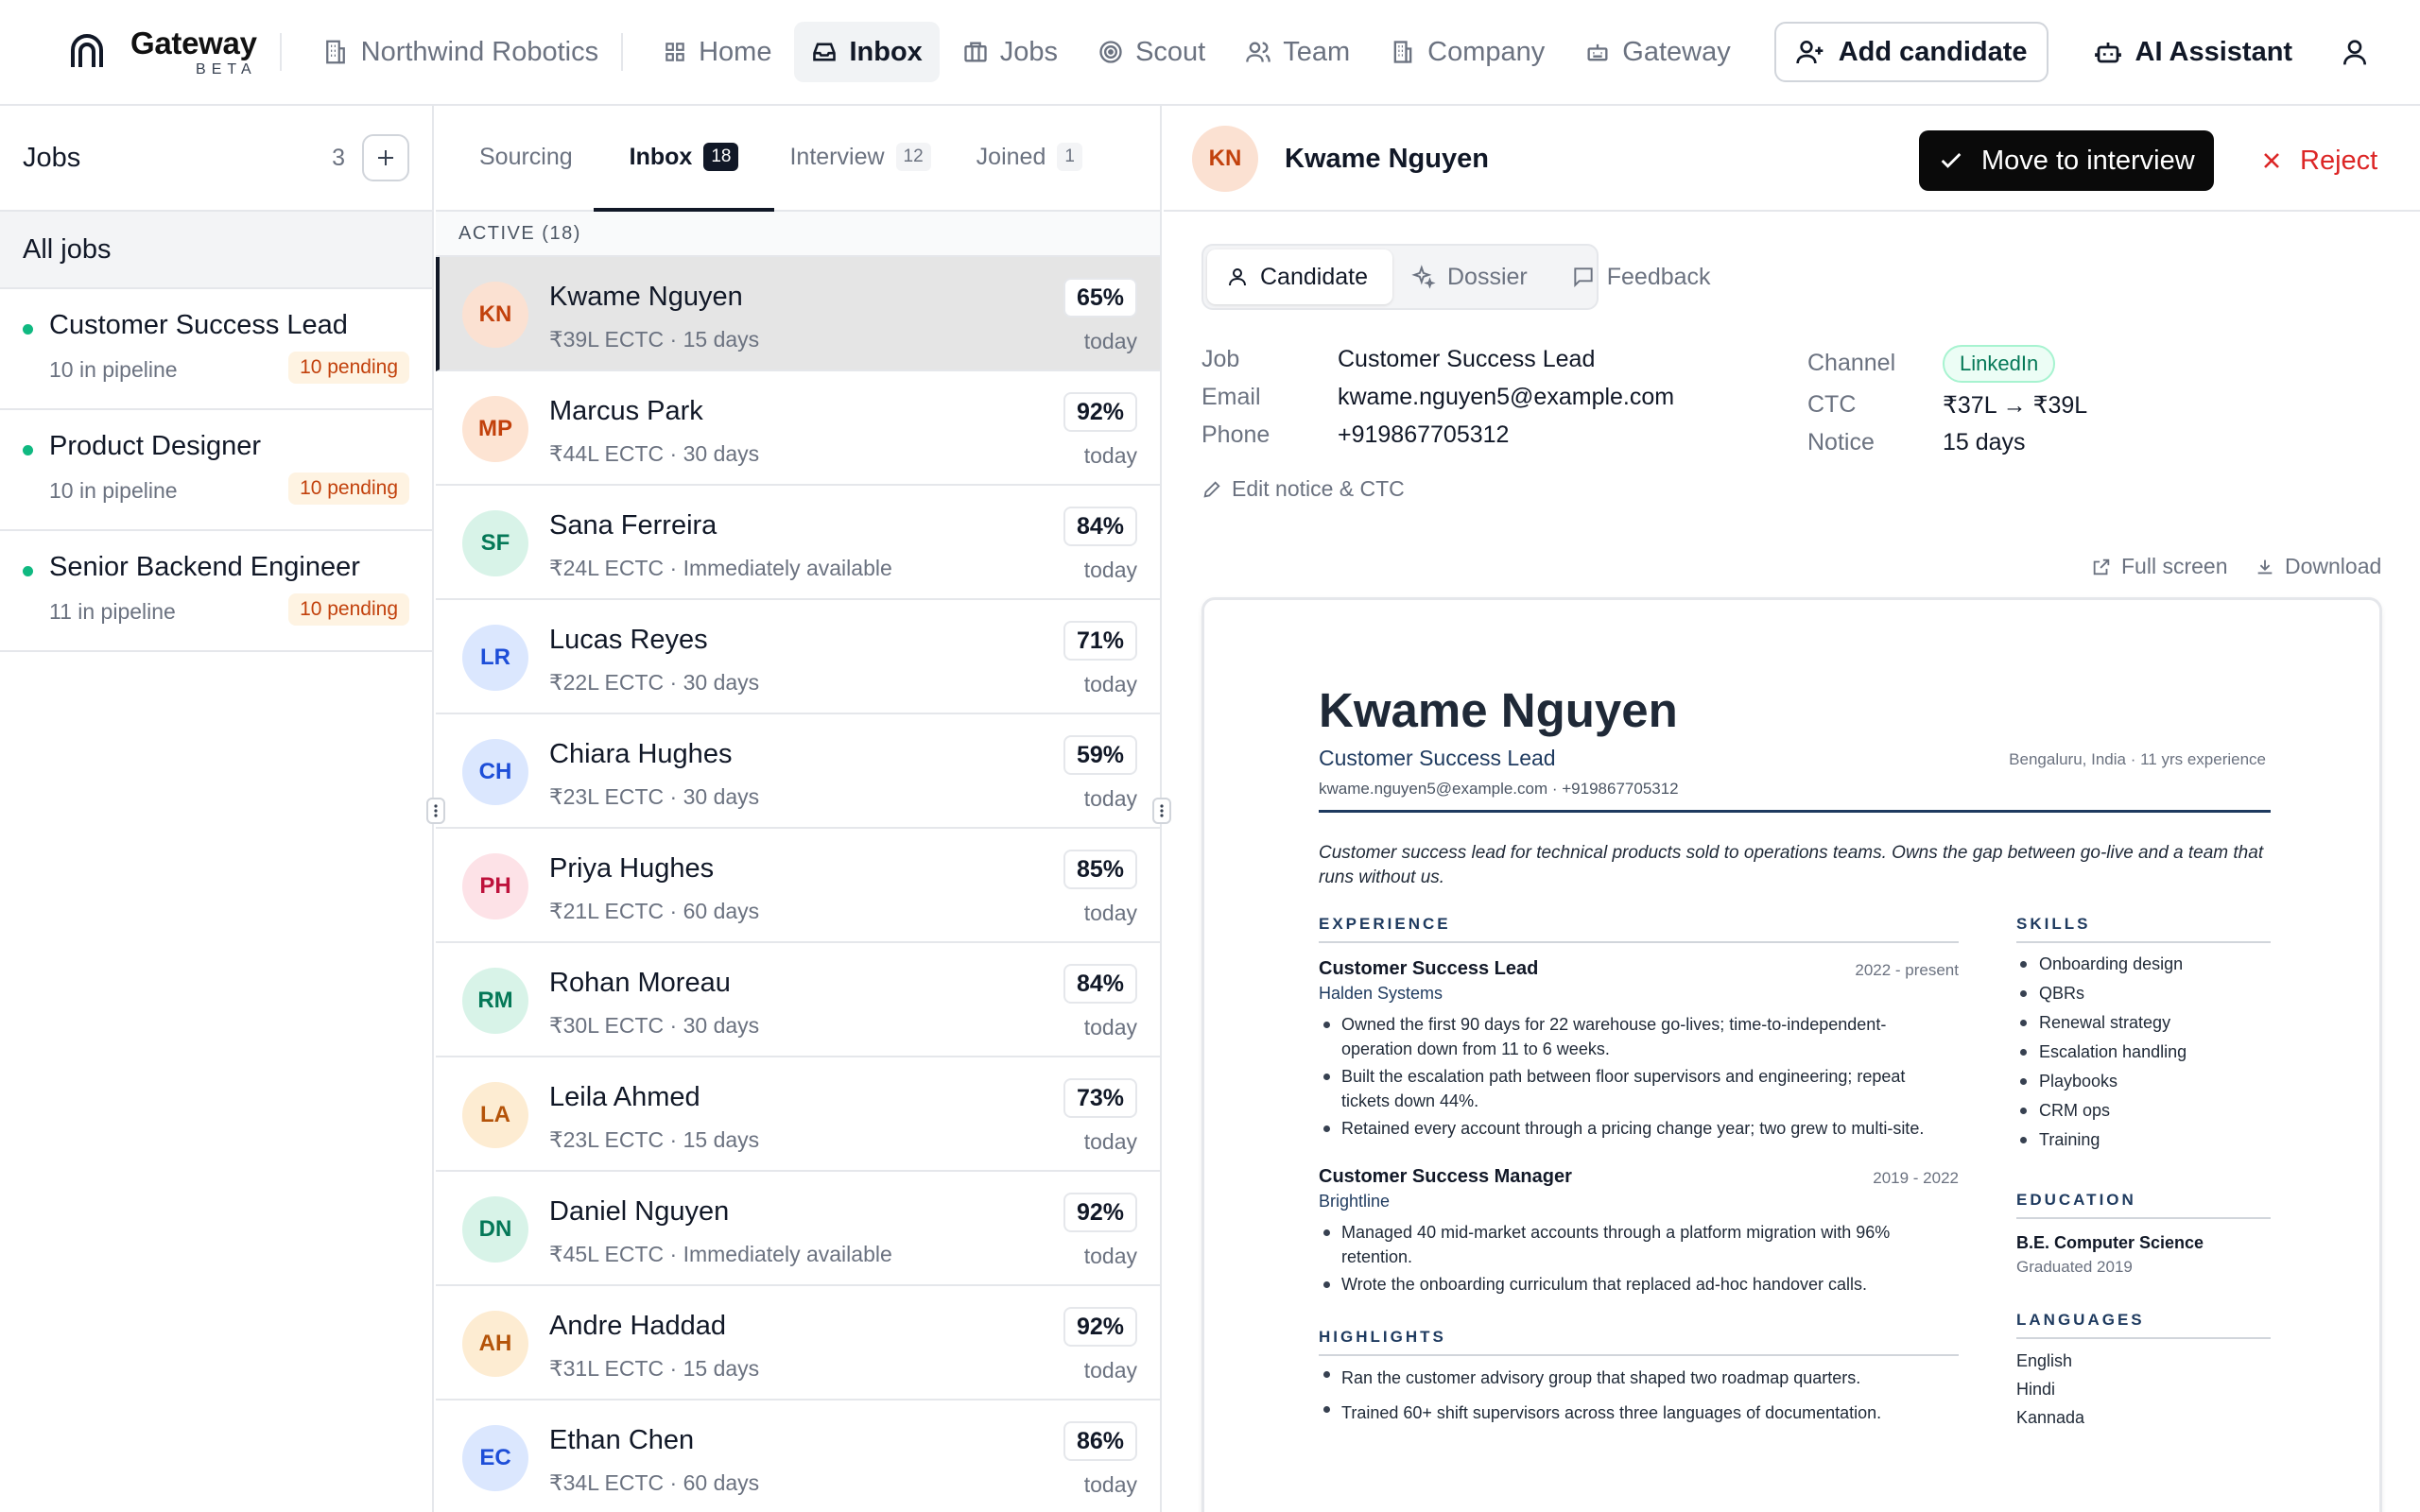  I want to click on download-button: Download, so click(2318, 566).